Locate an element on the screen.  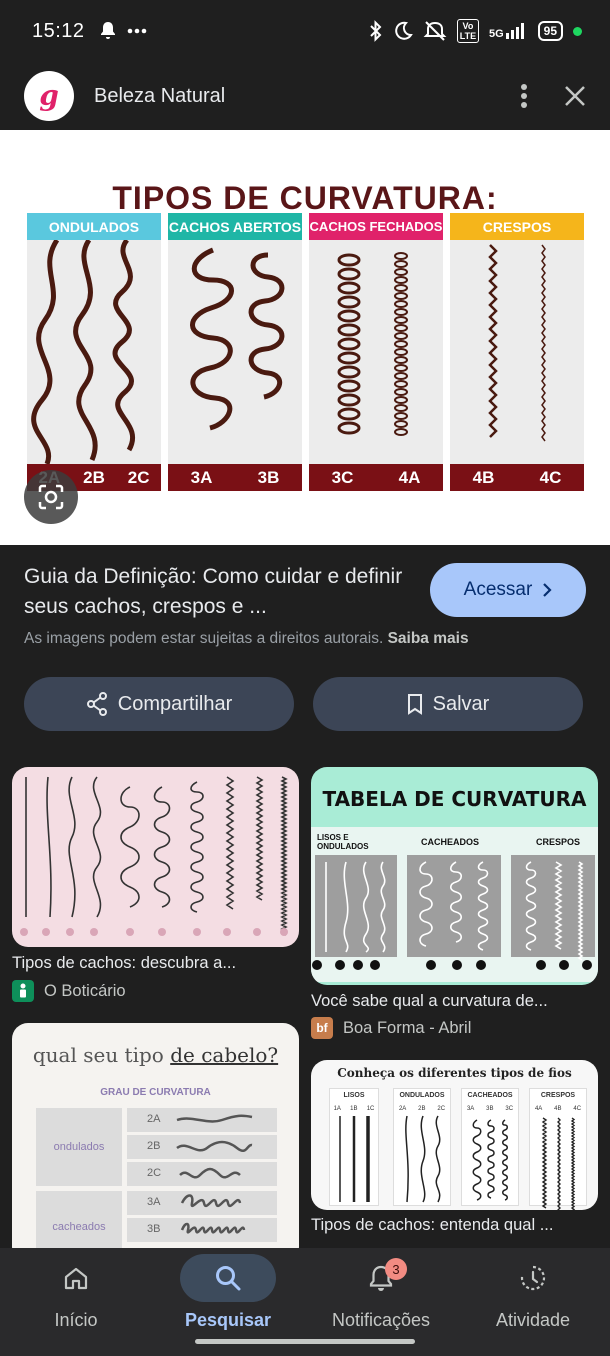
site-name: Beleza Natural is located at coordinates (159, 96).